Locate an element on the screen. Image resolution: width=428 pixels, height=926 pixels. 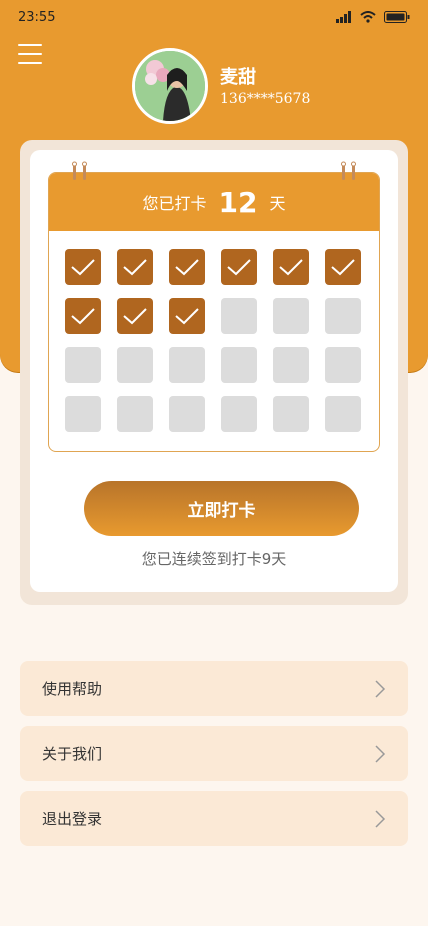
signal-icon is located at coordinates (343, 17).